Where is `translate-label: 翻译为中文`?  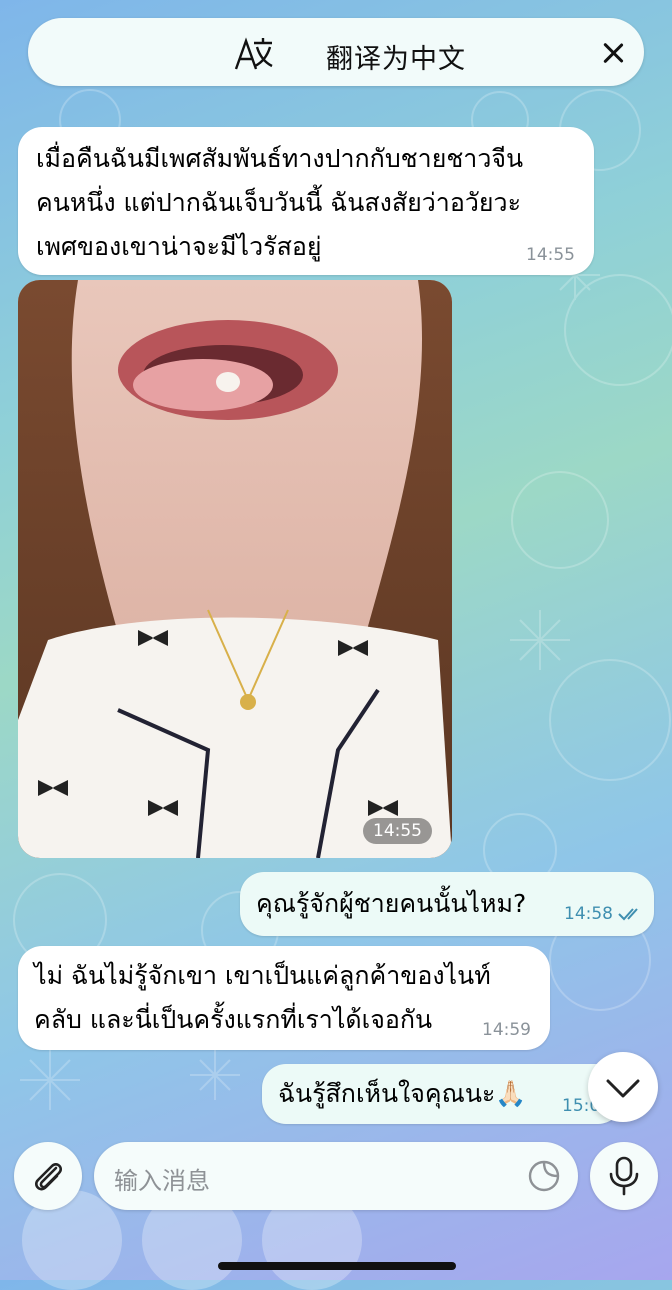
translate-label: 翻译为中文 is located at coordinates (396, 56).